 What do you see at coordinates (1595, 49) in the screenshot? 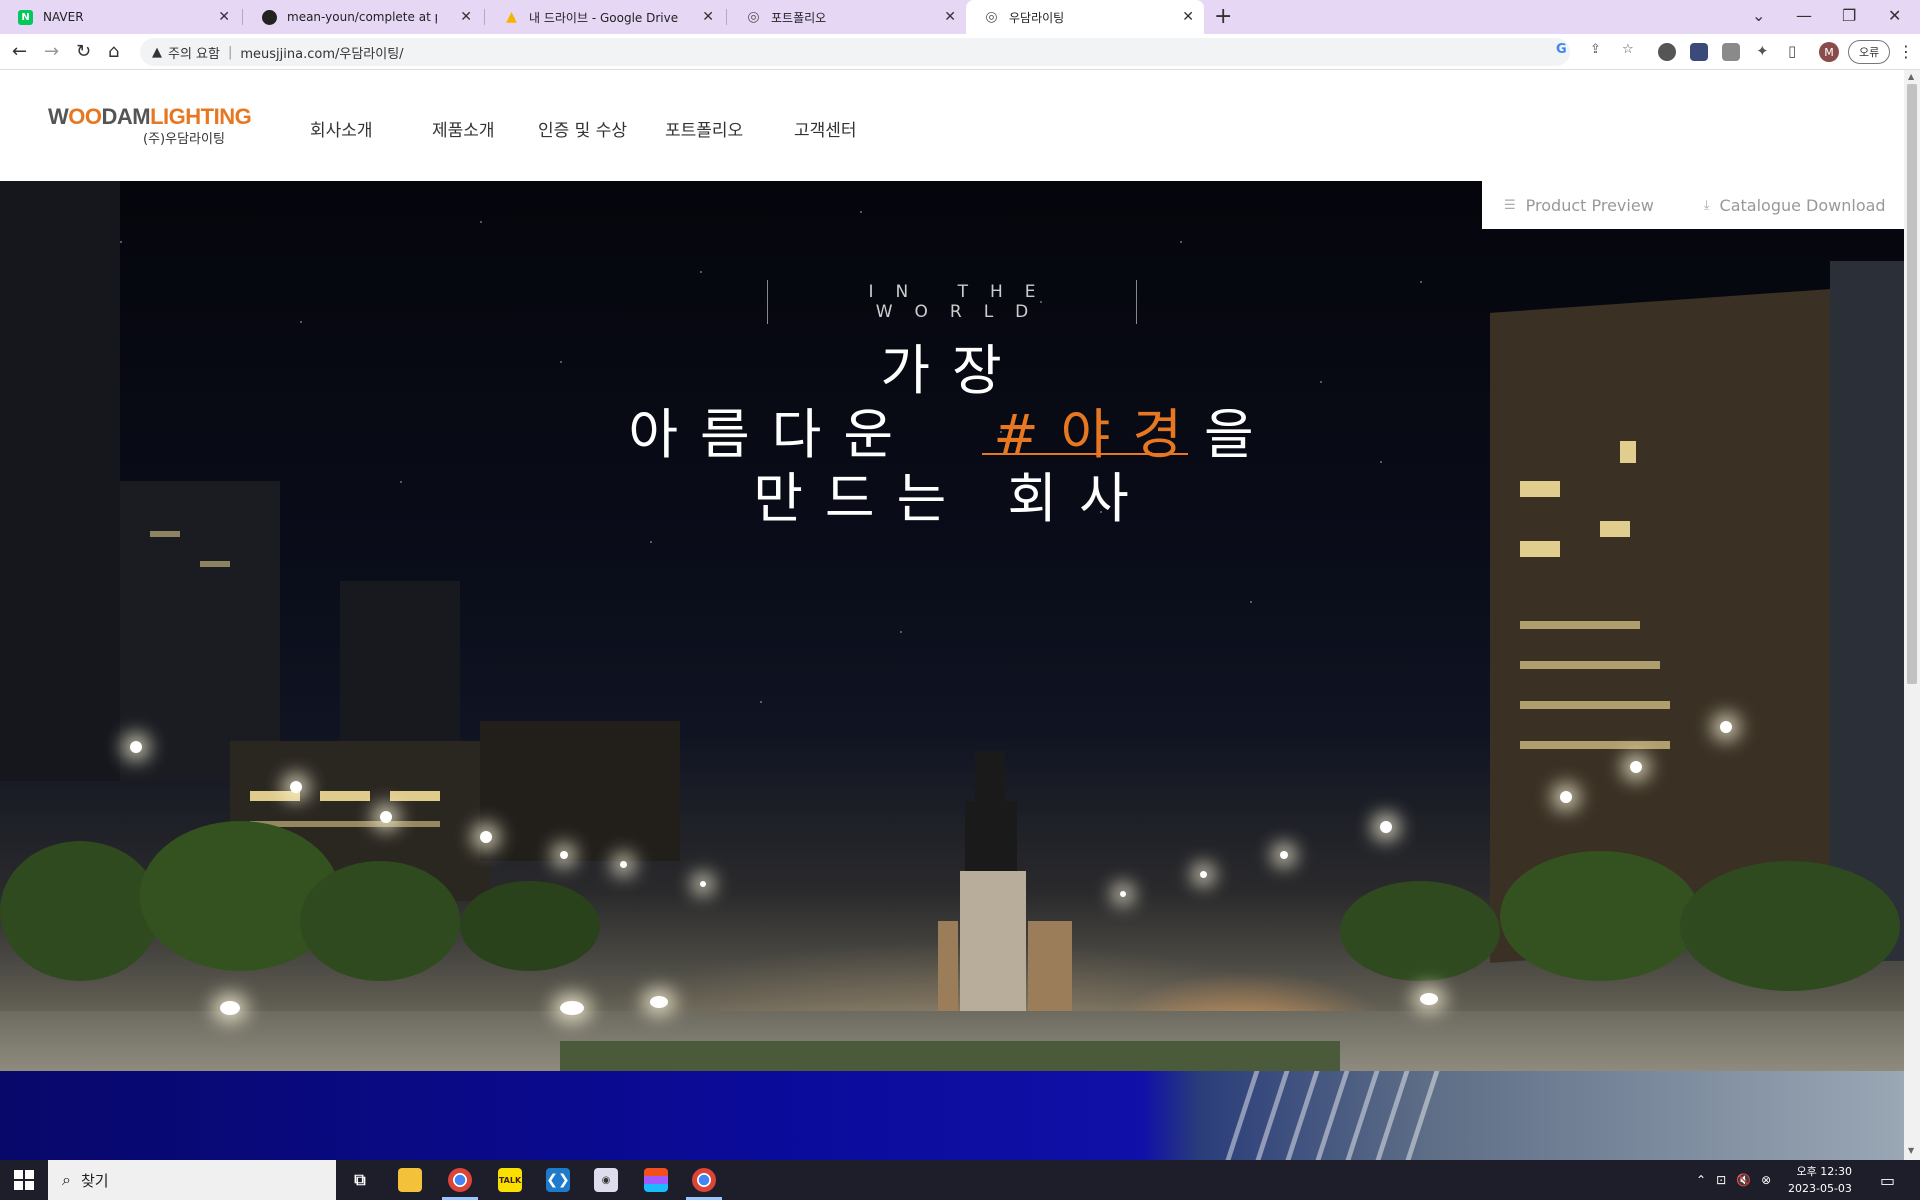
I see `share-icon: ⇪` at bounding box center [1595, 49].